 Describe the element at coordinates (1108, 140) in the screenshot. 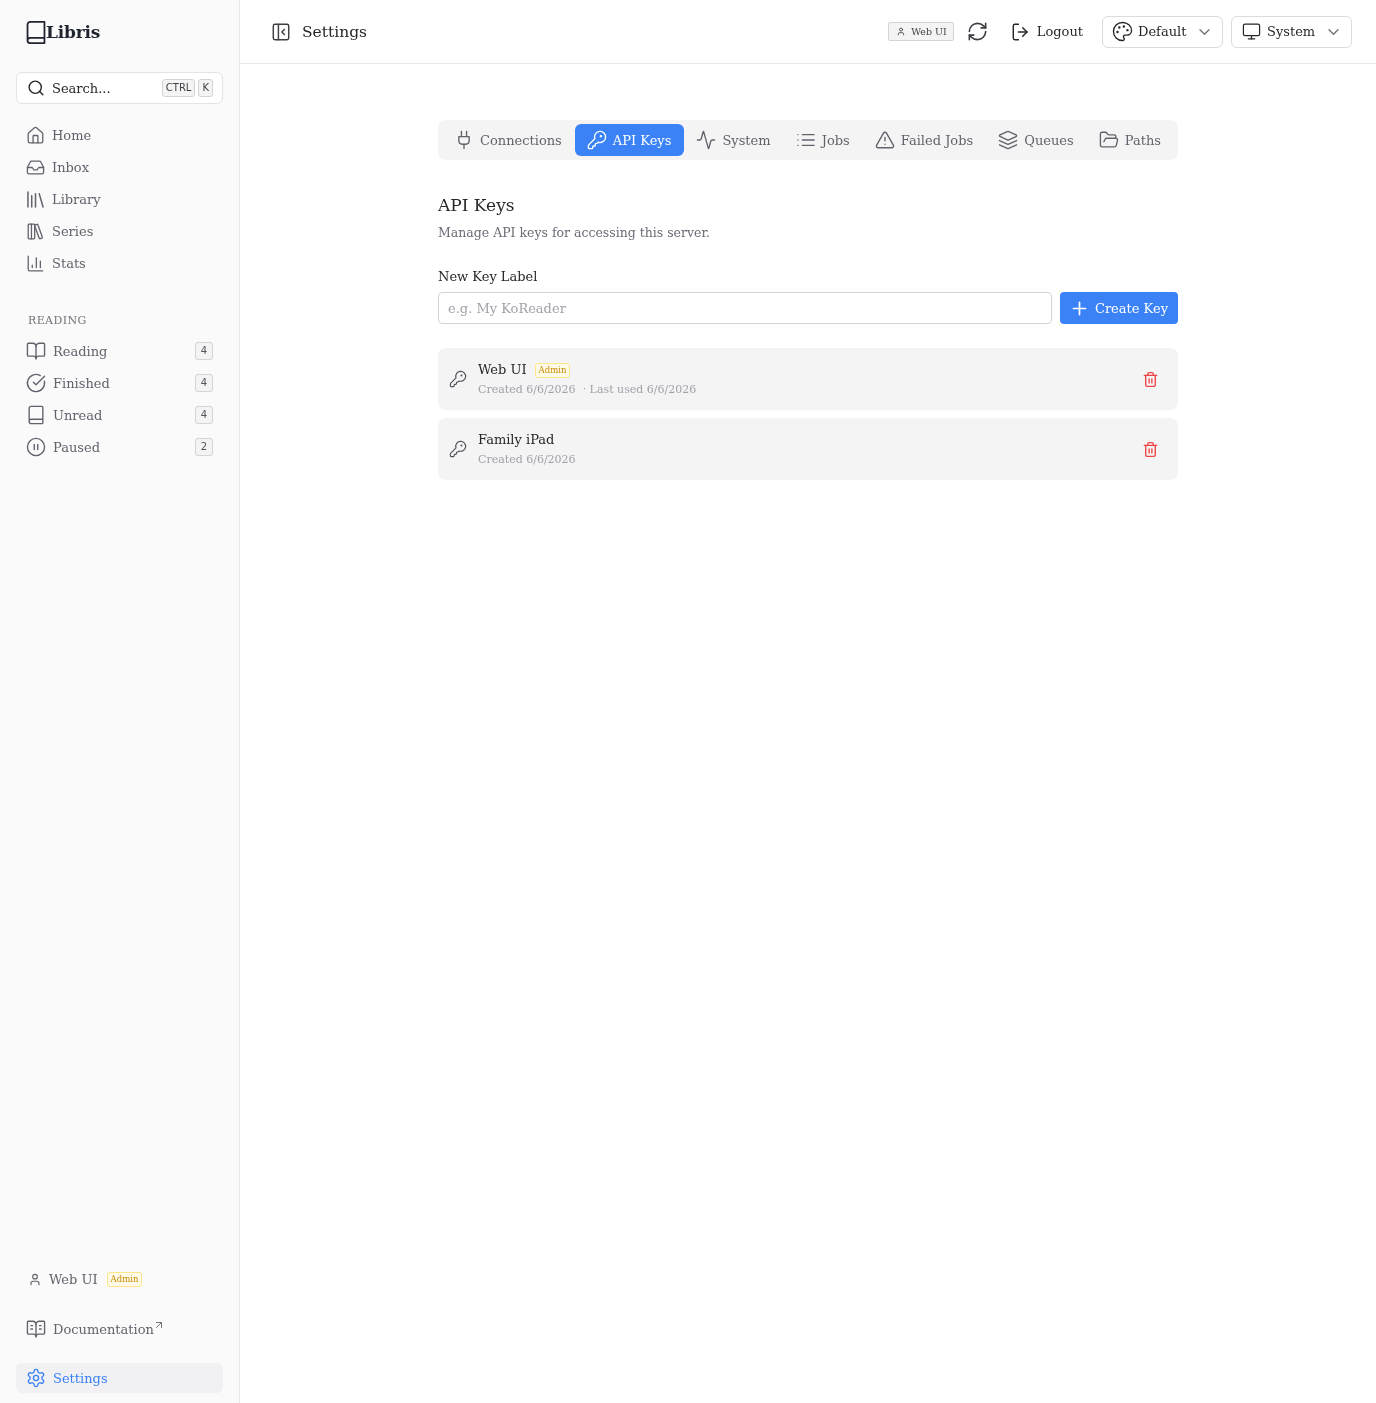

I see `folder-icon` at that location.